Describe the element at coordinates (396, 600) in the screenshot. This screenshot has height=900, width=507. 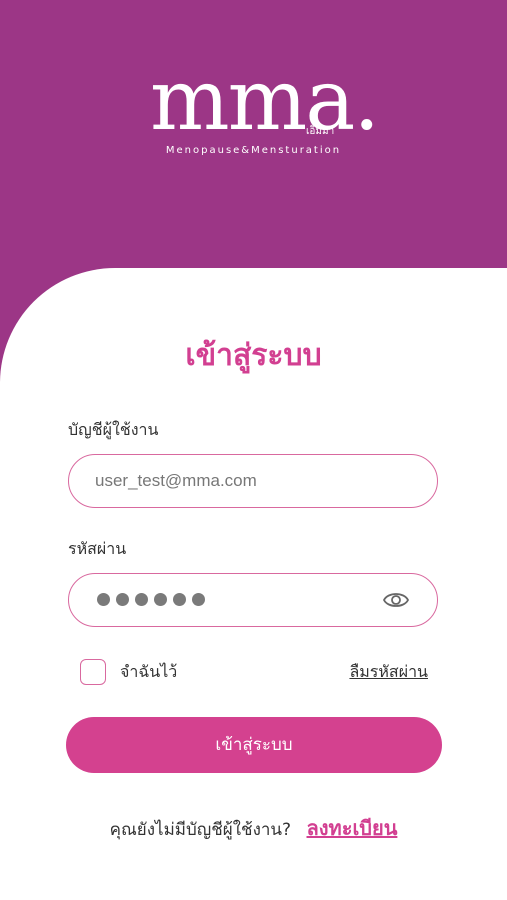
I see `eye-icon` at that location.